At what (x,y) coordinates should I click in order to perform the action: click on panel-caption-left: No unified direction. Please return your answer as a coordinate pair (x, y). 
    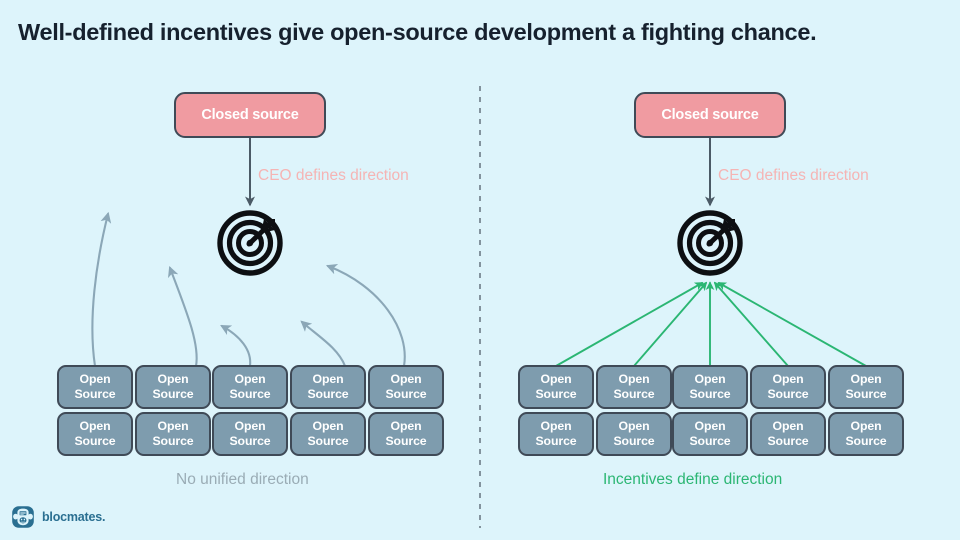
    Looking at the image, I should click on (242, 479).